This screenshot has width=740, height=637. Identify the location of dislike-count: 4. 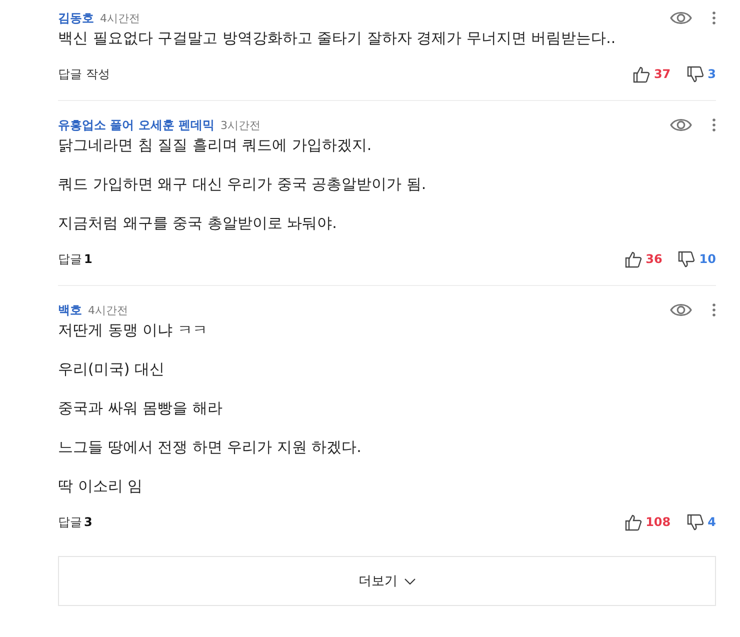
(712, 522).